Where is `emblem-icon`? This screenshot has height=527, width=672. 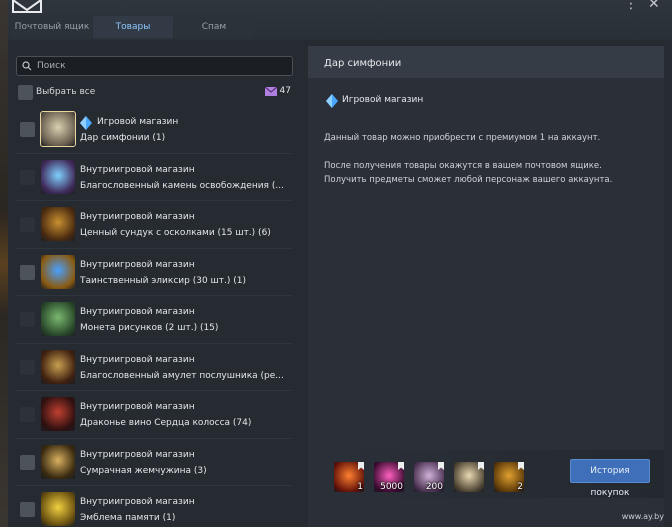 emblem-icon is located at coordinates (58, 509).